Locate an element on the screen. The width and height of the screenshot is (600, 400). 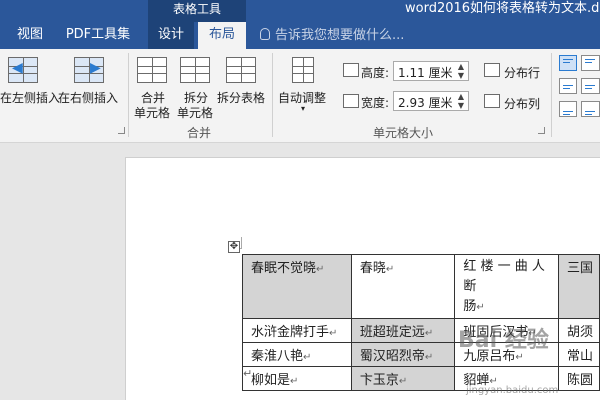
rows-columns-dialog-launcher is located at coordinates (121, 130).